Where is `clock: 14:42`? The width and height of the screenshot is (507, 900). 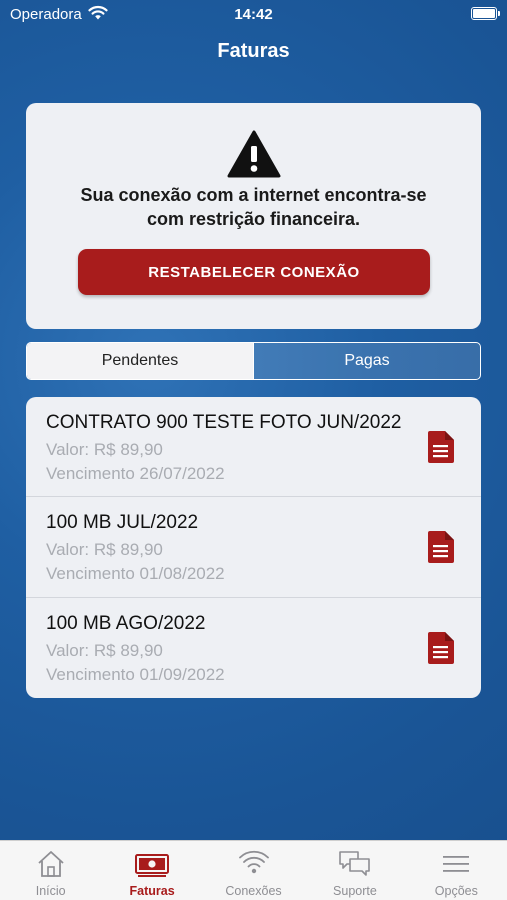
clock: 14:42 is located at coordinates (253, 14).